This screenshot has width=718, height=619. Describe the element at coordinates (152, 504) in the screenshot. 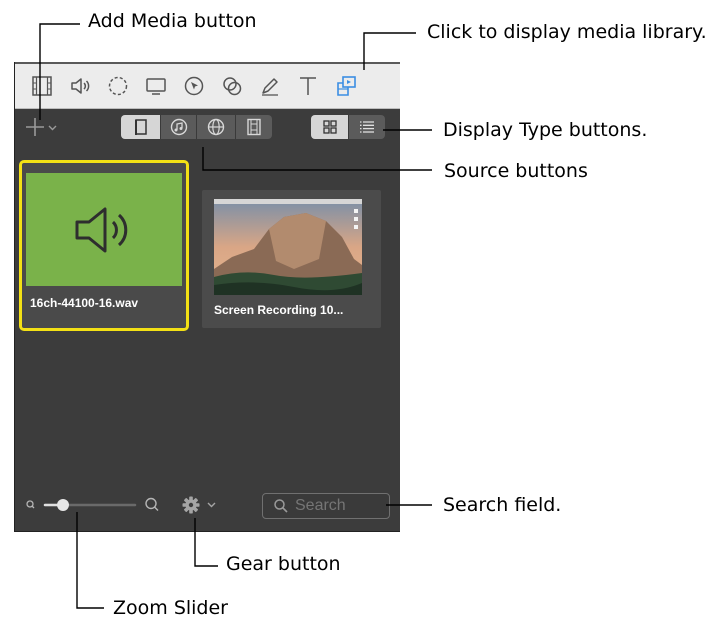

I see `zoom-in-icon` at that location.